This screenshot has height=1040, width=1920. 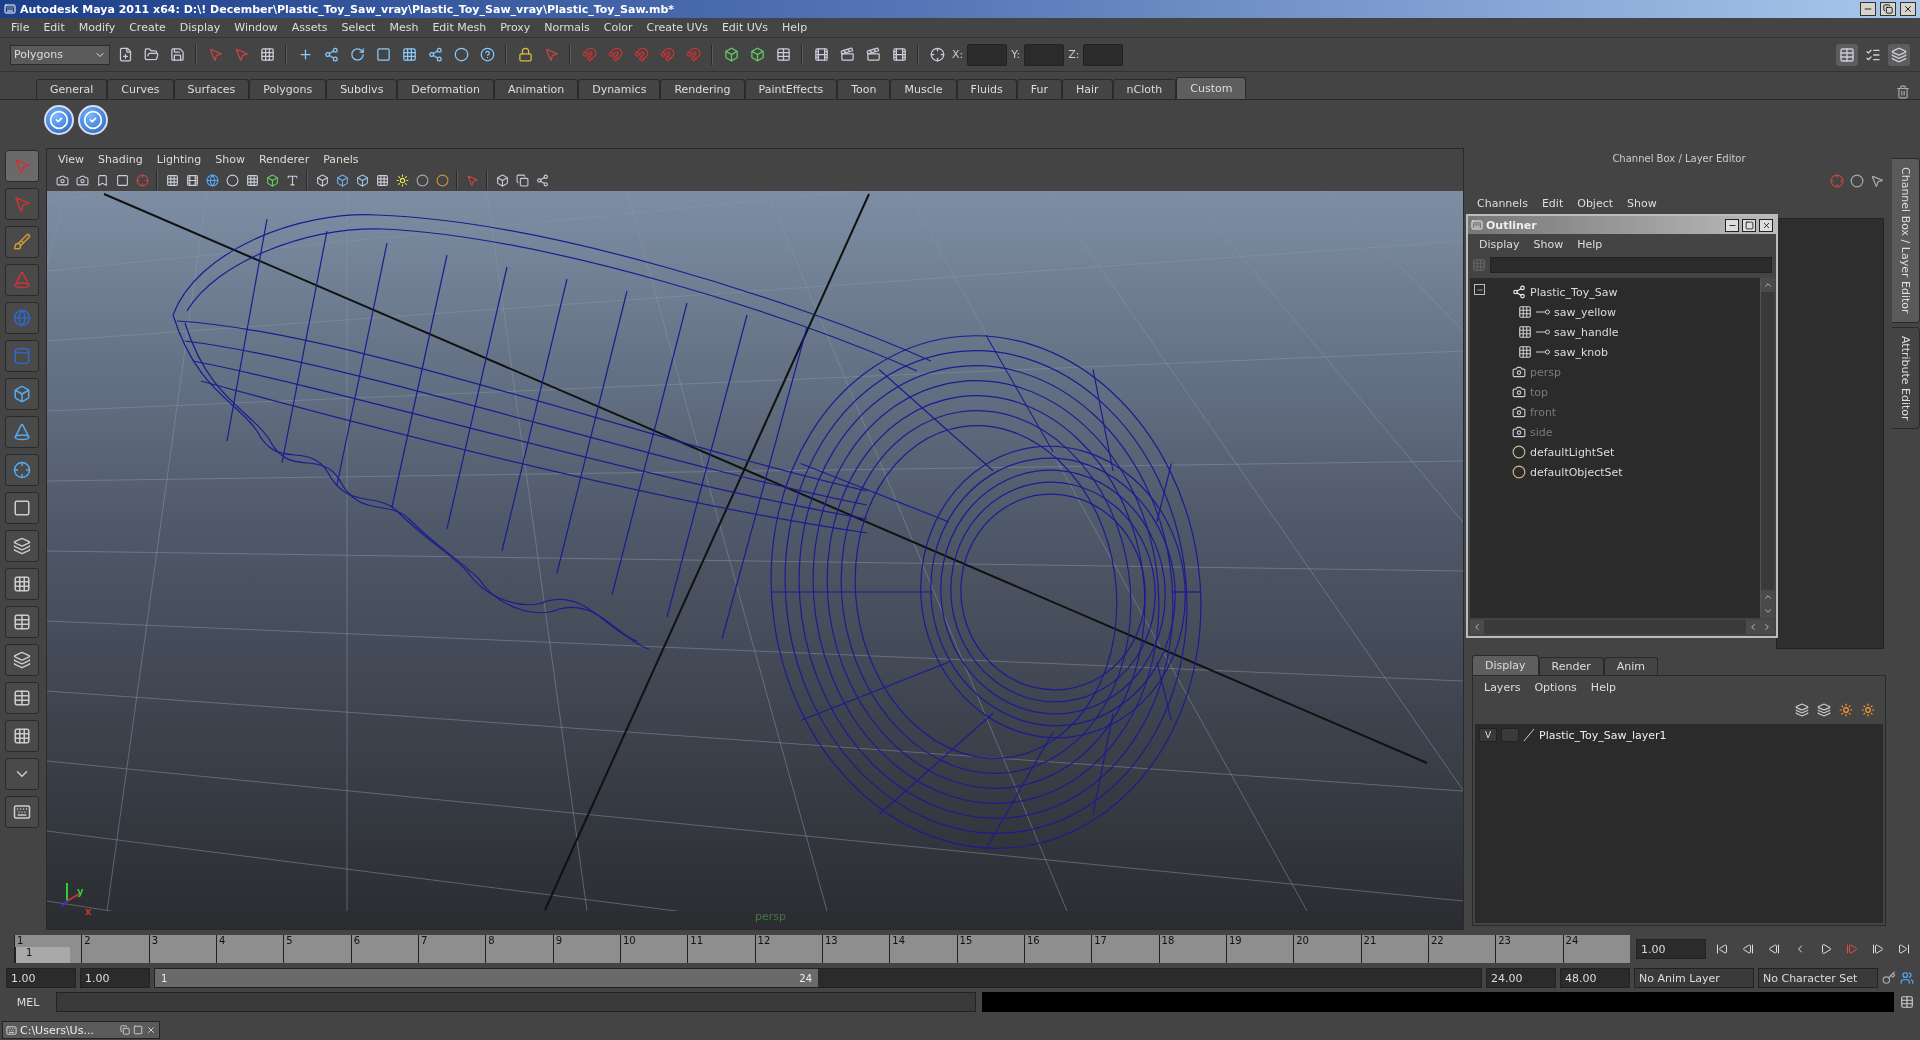 I want to click on menu-item: Panels, so click(x=341, y=159).